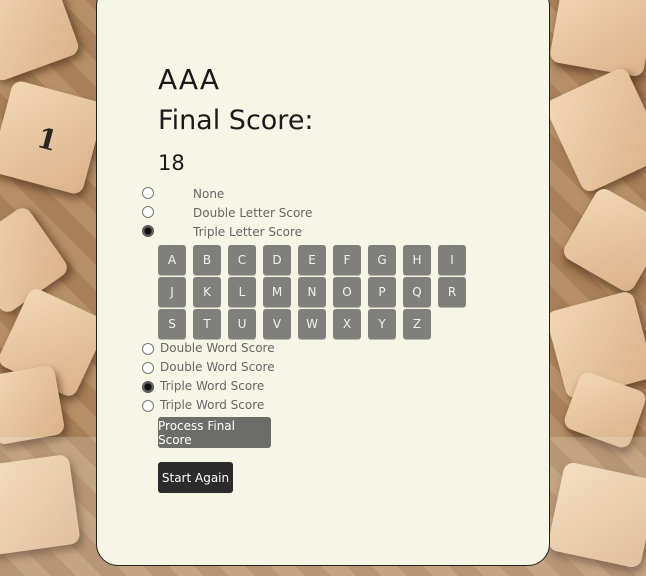  I want to click on letter-button-o: O, so click(347, 292).